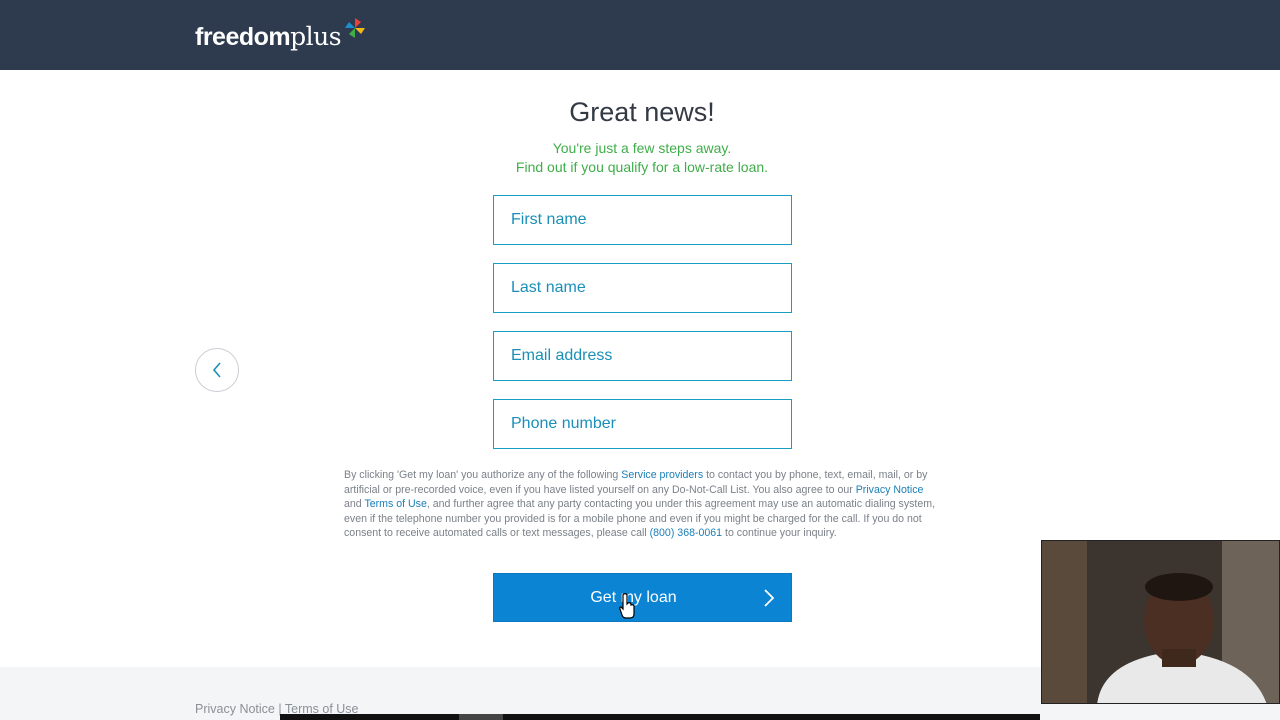 This screenshot has height=720, width=1280. Describe the element at coordinates (642, 597) in the screenshot. I see `get-my-loan-button: Get my loan` at that location.